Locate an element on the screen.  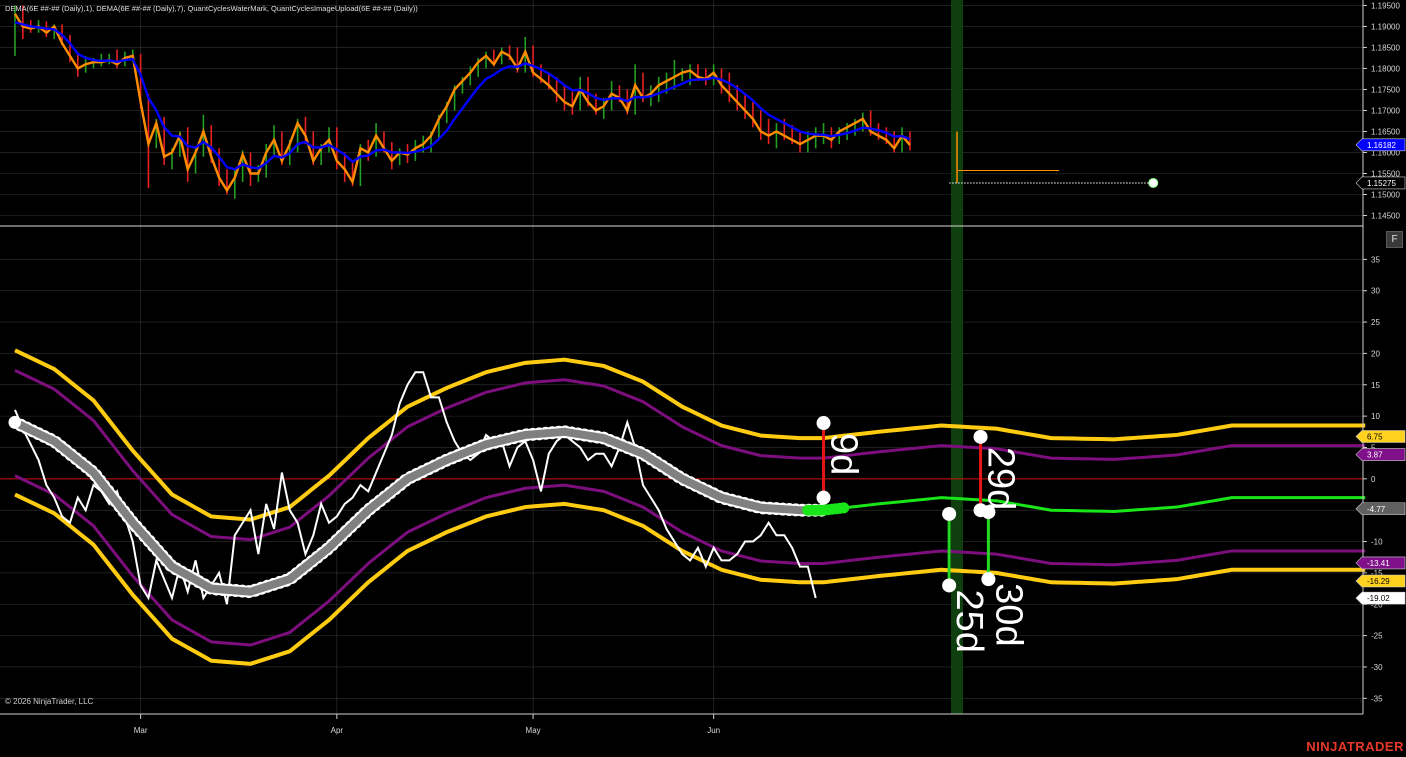
current-price-tag-text: 1.16182 is located at coordinates (1381, 145).